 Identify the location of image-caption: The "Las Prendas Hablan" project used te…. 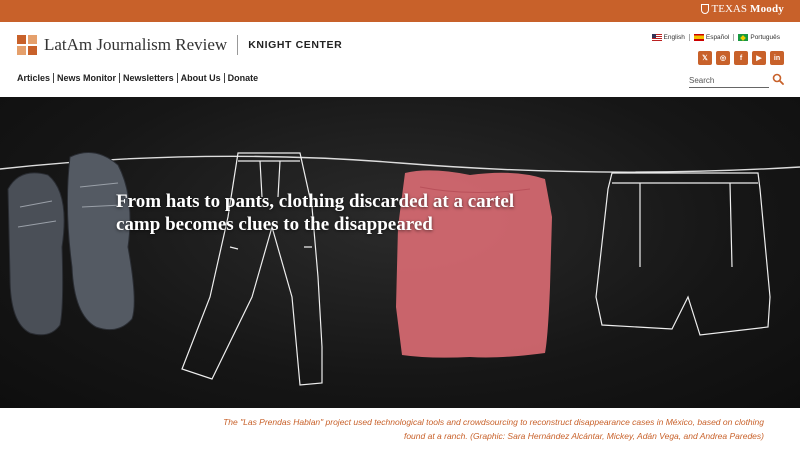
(493, 429).